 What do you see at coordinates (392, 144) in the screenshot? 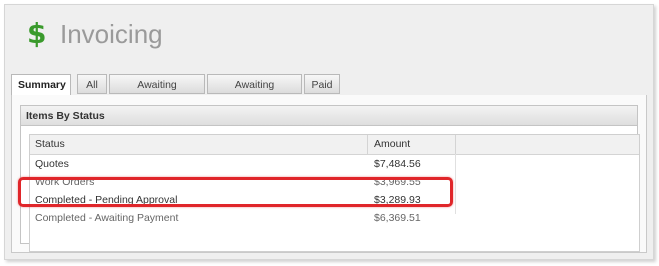
I see `column-header-amount: Amount` at bounding box center [392, 144].